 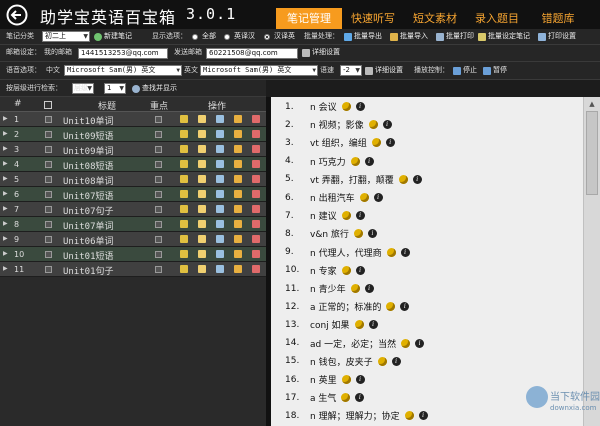 I want to click on batch-print-button: 批量打印, so click(x=455, y=36).